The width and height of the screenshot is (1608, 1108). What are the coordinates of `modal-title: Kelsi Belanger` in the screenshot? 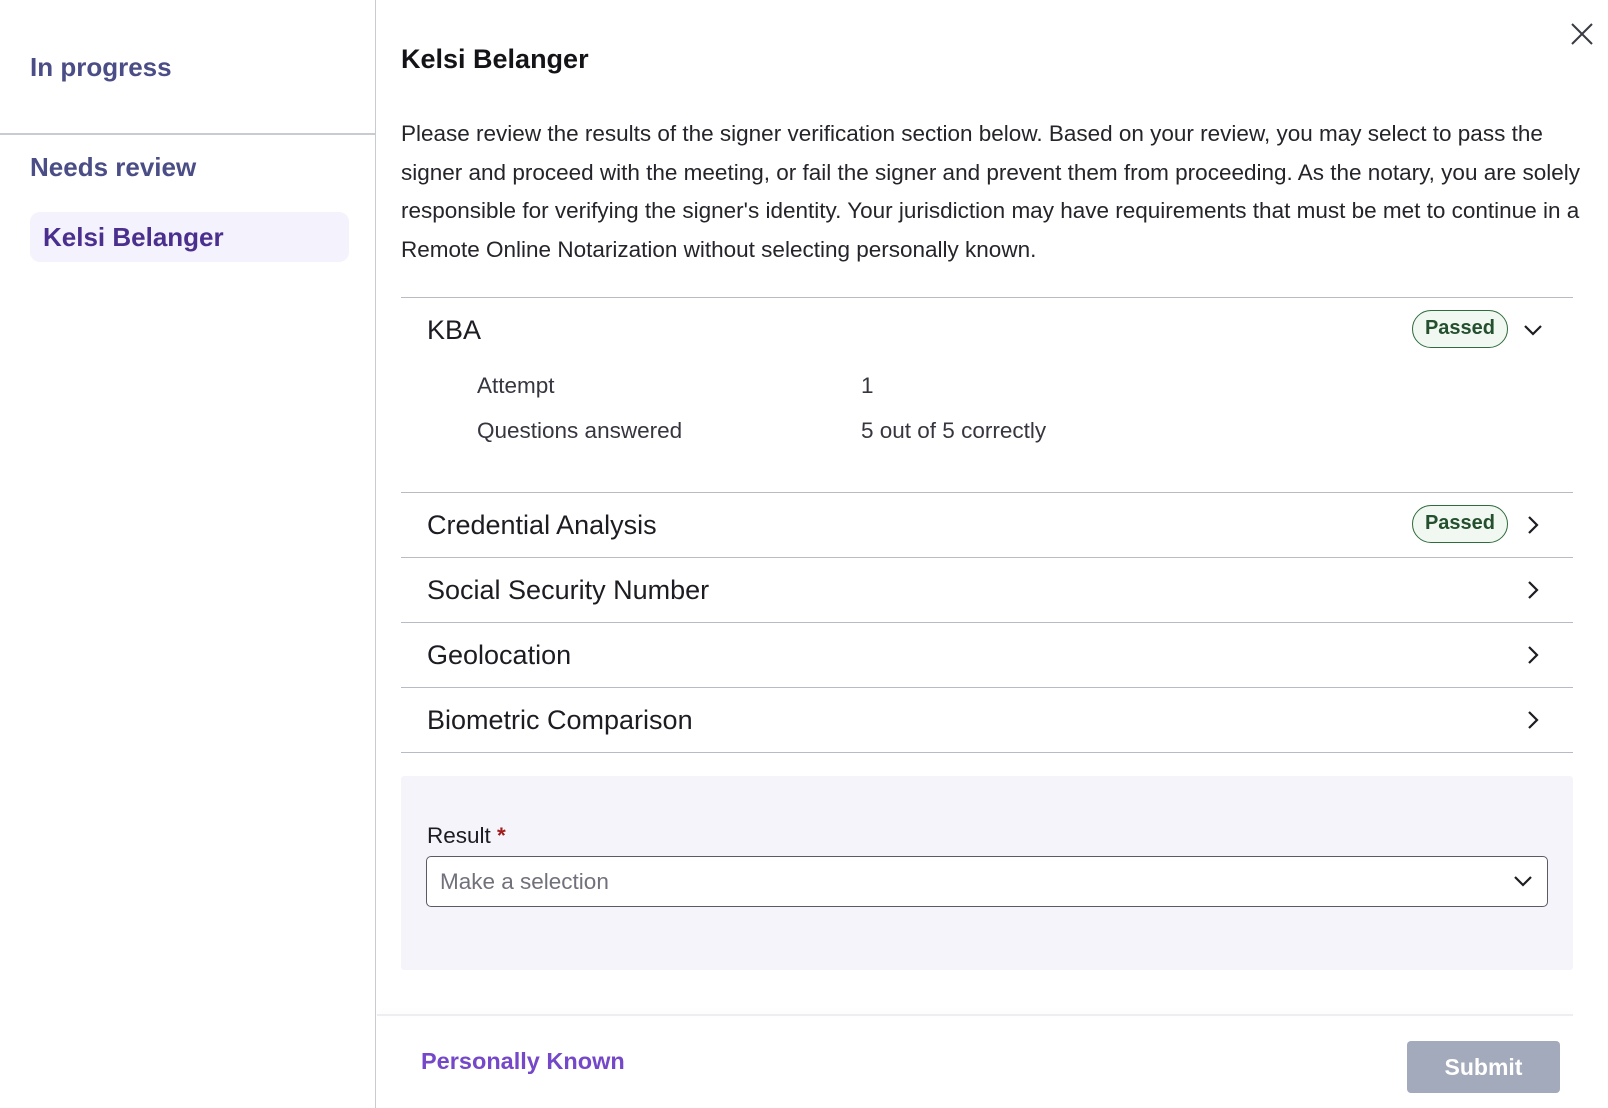 It's located at (495, 59).